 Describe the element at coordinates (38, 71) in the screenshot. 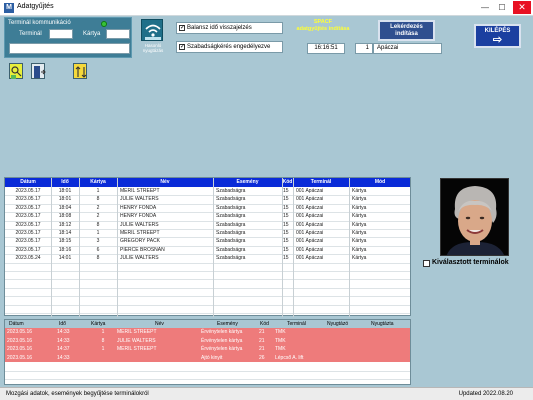

I see `door-exit-tool-icon` at that location.